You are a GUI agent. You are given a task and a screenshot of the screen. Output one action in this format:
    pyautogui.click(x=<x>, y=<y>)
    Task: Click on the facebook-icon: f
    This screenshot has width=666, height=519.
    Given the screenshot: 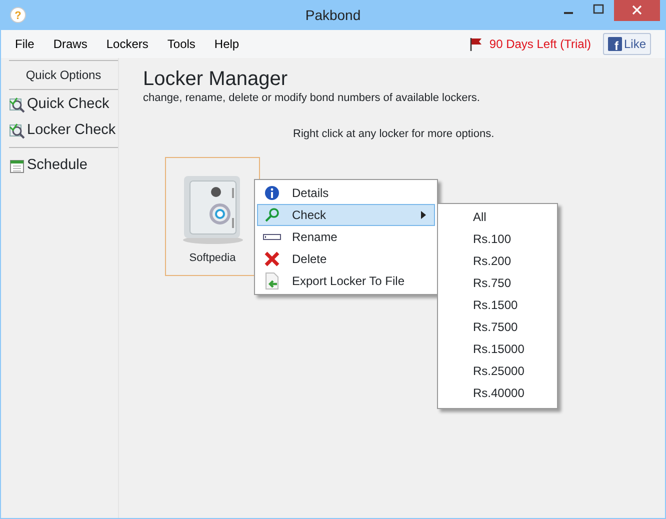 What is the action you would take?
    pyautogui.click(x=615, y=44)
    